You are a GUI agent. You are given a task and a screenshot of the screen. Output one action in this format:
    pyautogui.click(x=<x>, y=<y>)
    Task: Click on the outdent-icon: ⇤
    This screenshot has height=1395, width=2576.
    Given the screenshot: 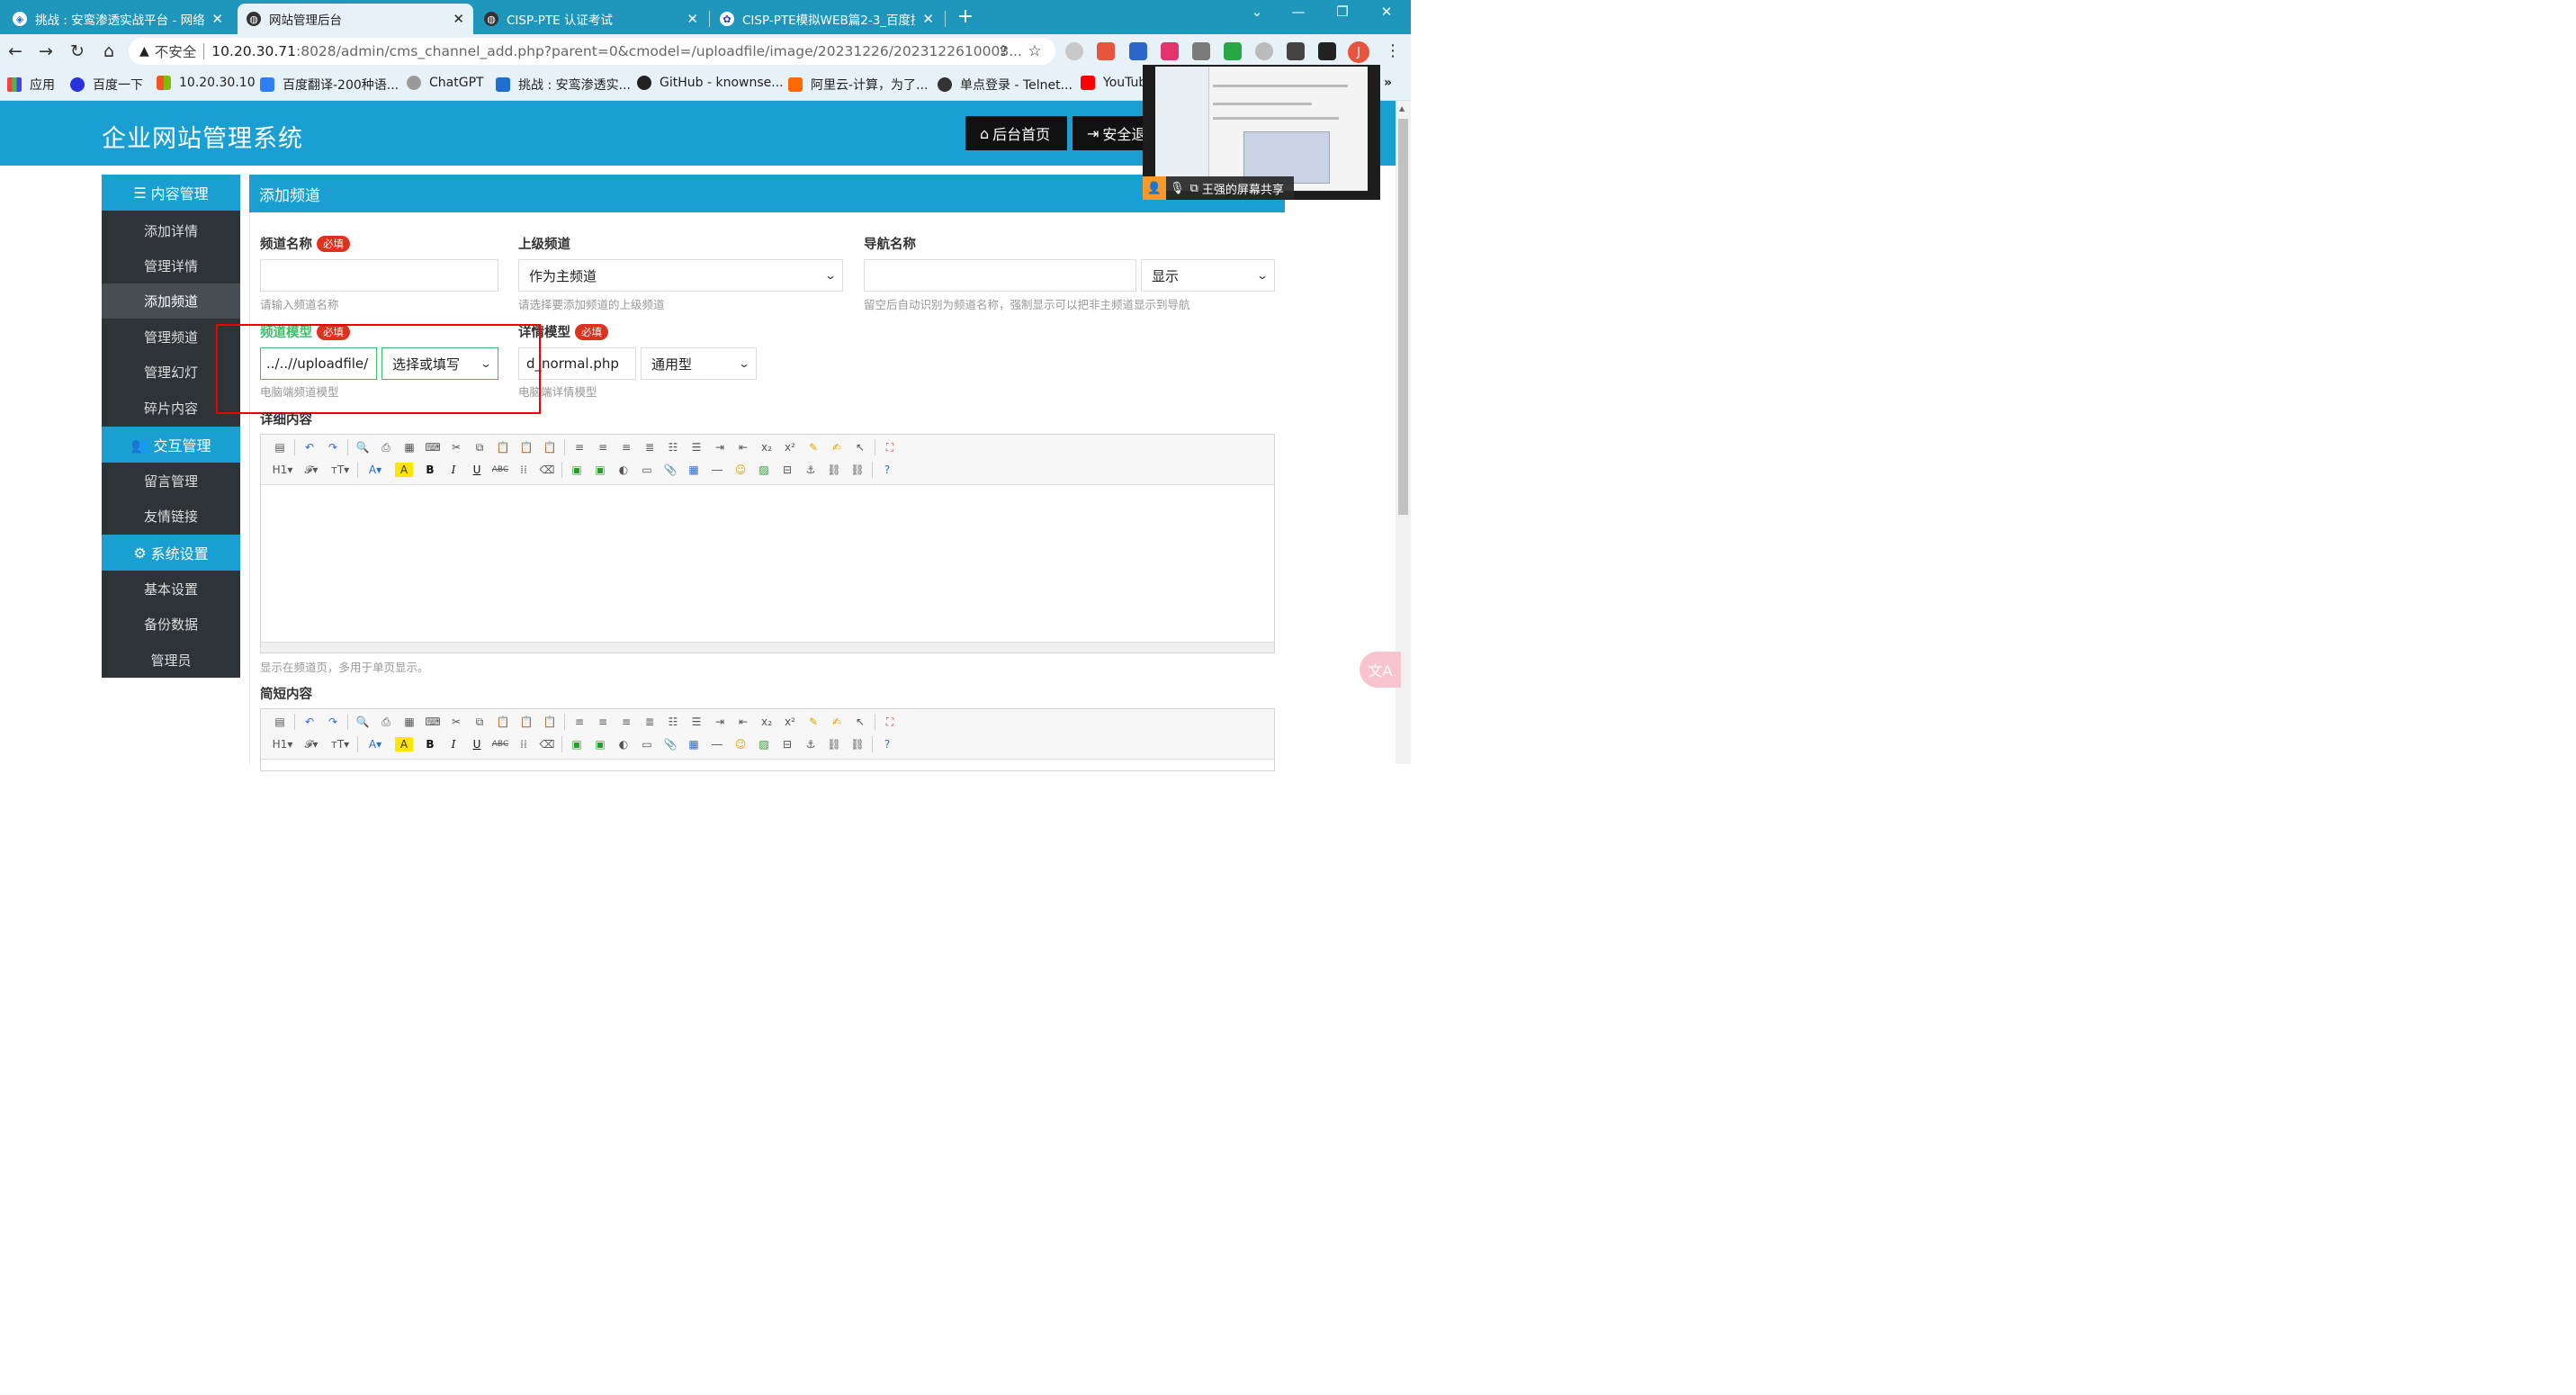 What is the action you would take?
    pyautogui.click(x=744, y=447)
    